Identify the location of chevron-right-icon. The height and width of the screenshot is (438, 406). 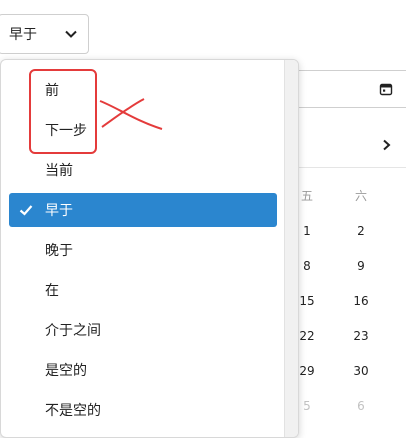
(386, 145).